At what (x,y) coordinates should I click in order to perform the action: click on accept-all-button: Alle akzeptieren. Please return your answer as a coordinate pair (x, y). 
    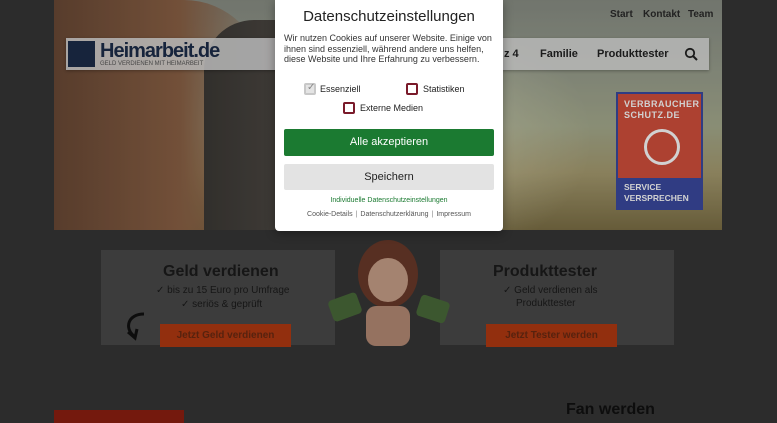
    Looking at the image, I should click on (389, 142).